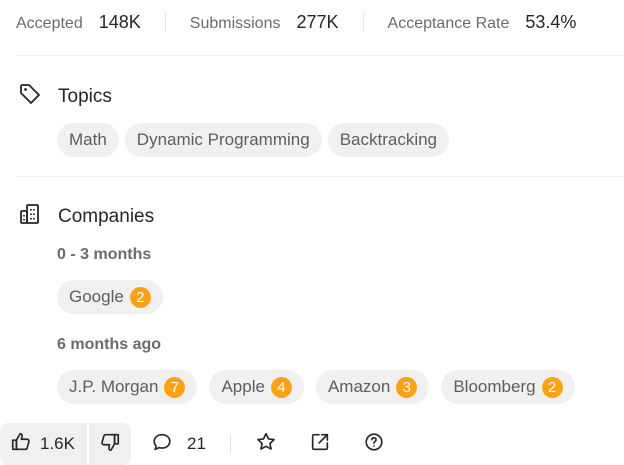  I want to click on company-name: Google, so click(96, 296).